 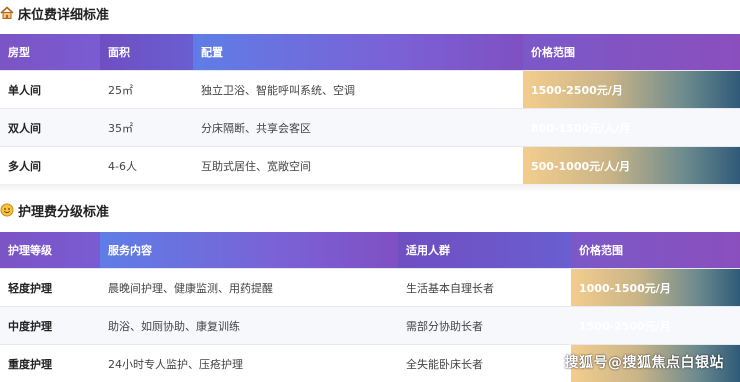 What do you see at coordinates (146, 90) in the screenshot?
I see `area-cell: 25㎡` at bounding box center [146, 90].